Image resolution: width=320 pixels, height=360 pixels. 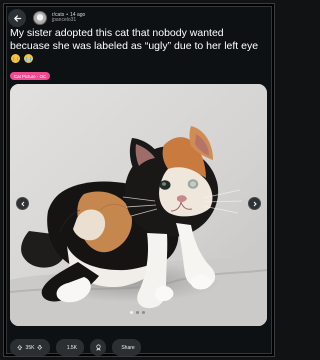 I want to click on previous-image-button, so click(x=22, y=203).